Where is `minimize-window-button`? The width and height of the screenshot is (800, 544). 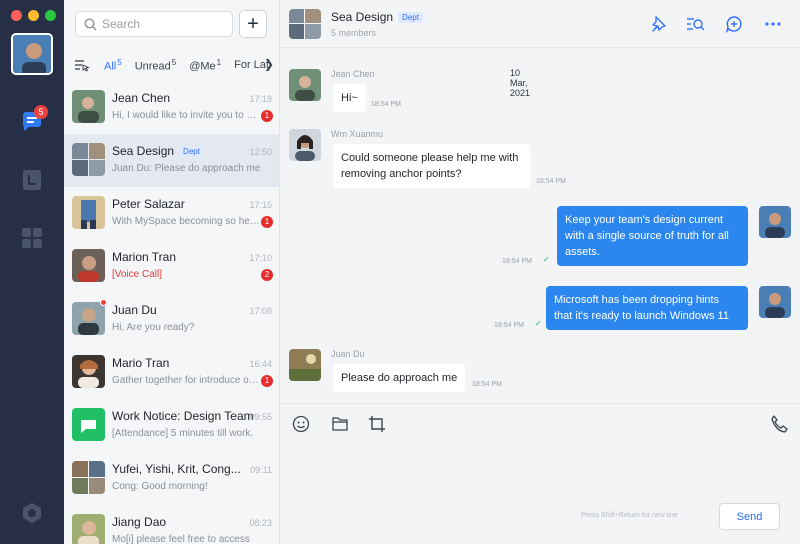
minimize-window-button is located at coordinates (33, 15).